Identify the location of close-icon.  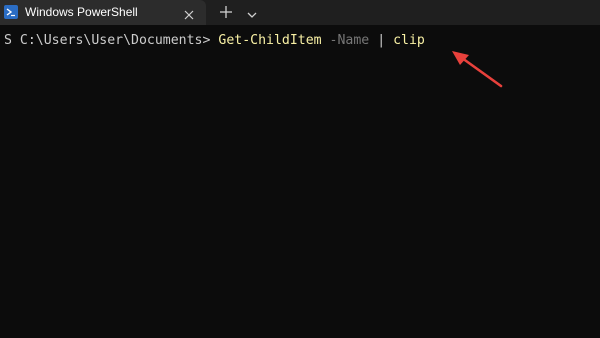
(189, 13).